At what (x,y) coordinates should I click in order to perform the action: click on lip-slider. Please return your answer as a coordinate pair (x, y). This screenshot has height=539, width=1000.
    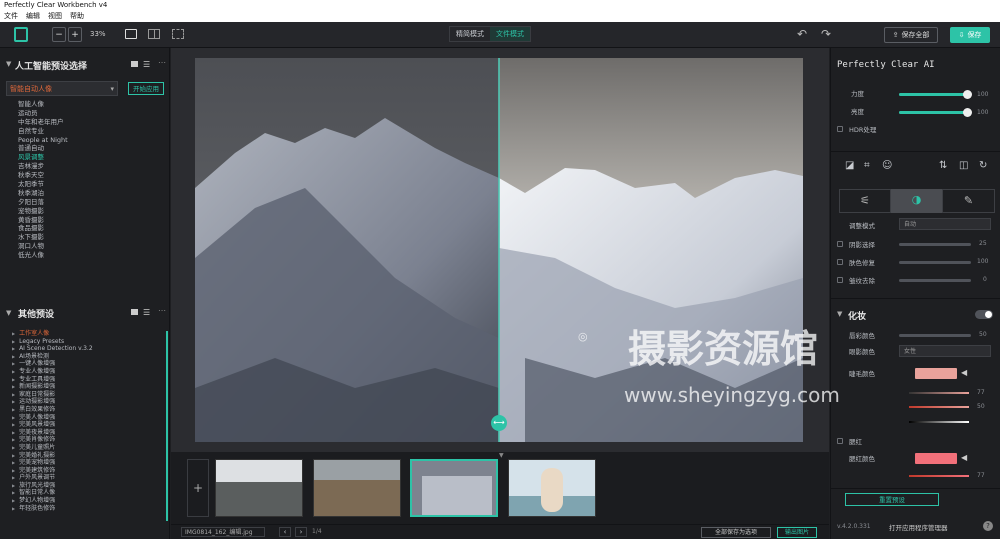
    Looking at the image, I should click on (935, 335).